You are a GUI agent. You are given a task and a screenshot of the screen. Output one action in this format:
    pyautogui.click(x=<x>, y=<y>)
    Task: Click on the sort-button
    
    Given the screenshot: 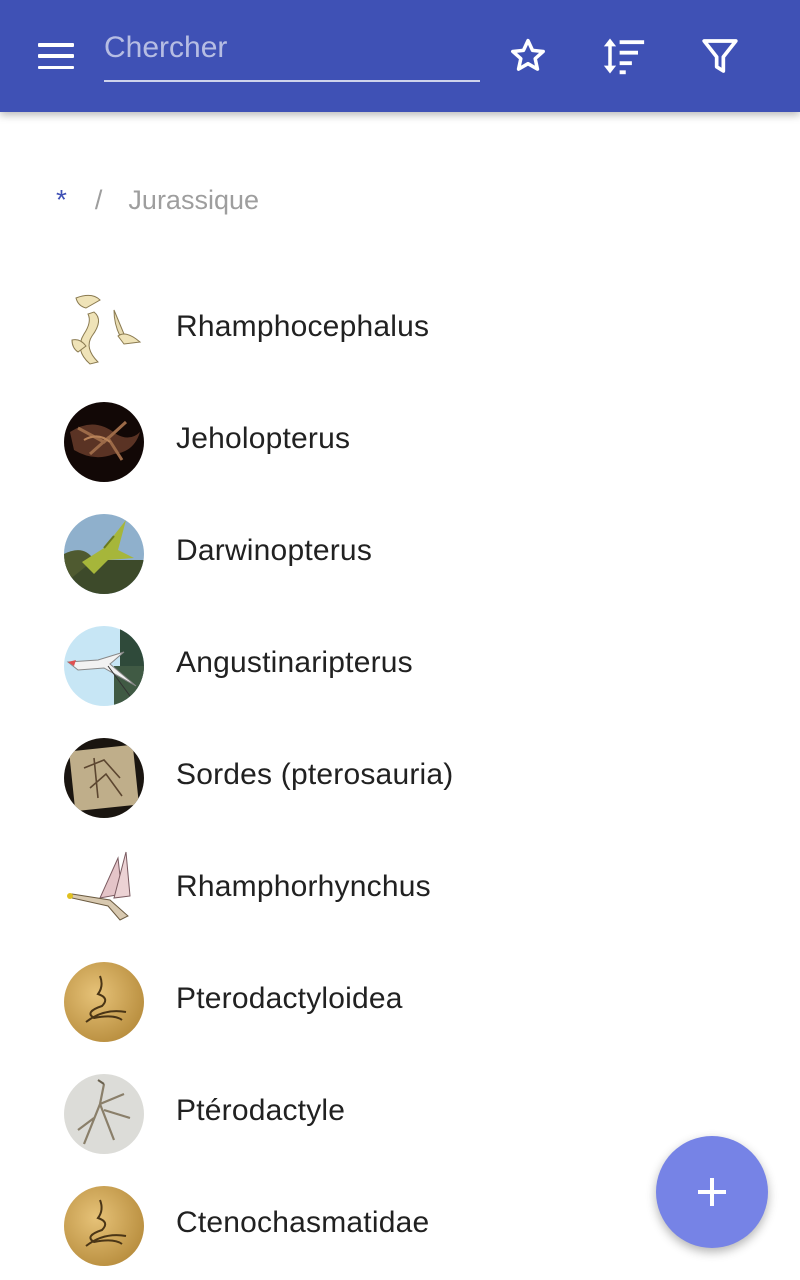 What is the action you would take?
    pyautogui.click(x=624, y=56)
    